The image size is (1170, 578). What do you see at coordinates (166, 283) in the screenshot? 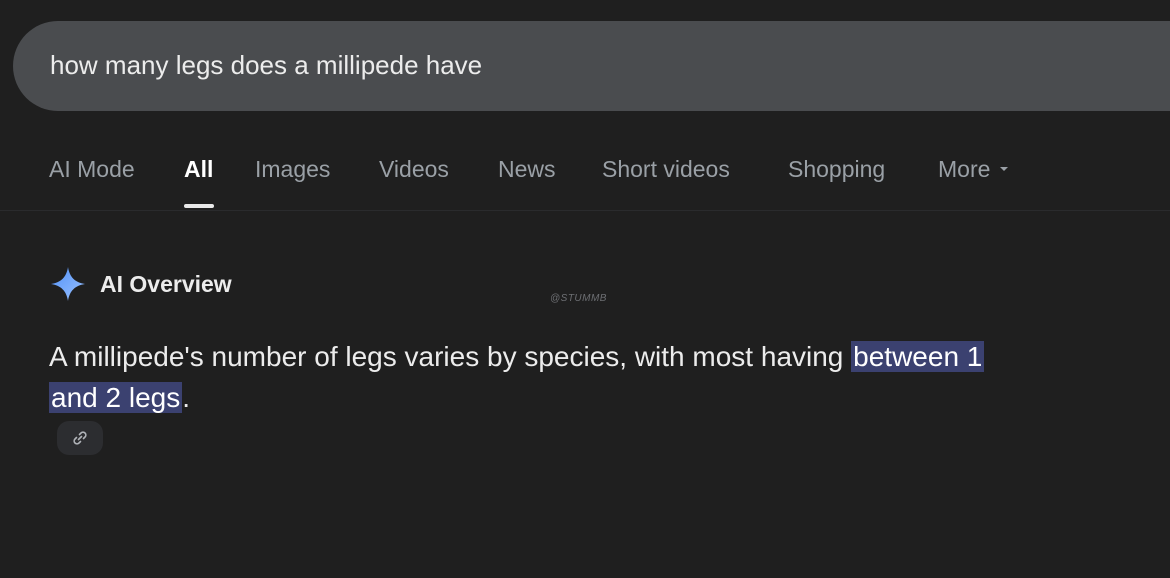
I see `ai-overview-title: AI Overview` at bounding box center [166, 283].